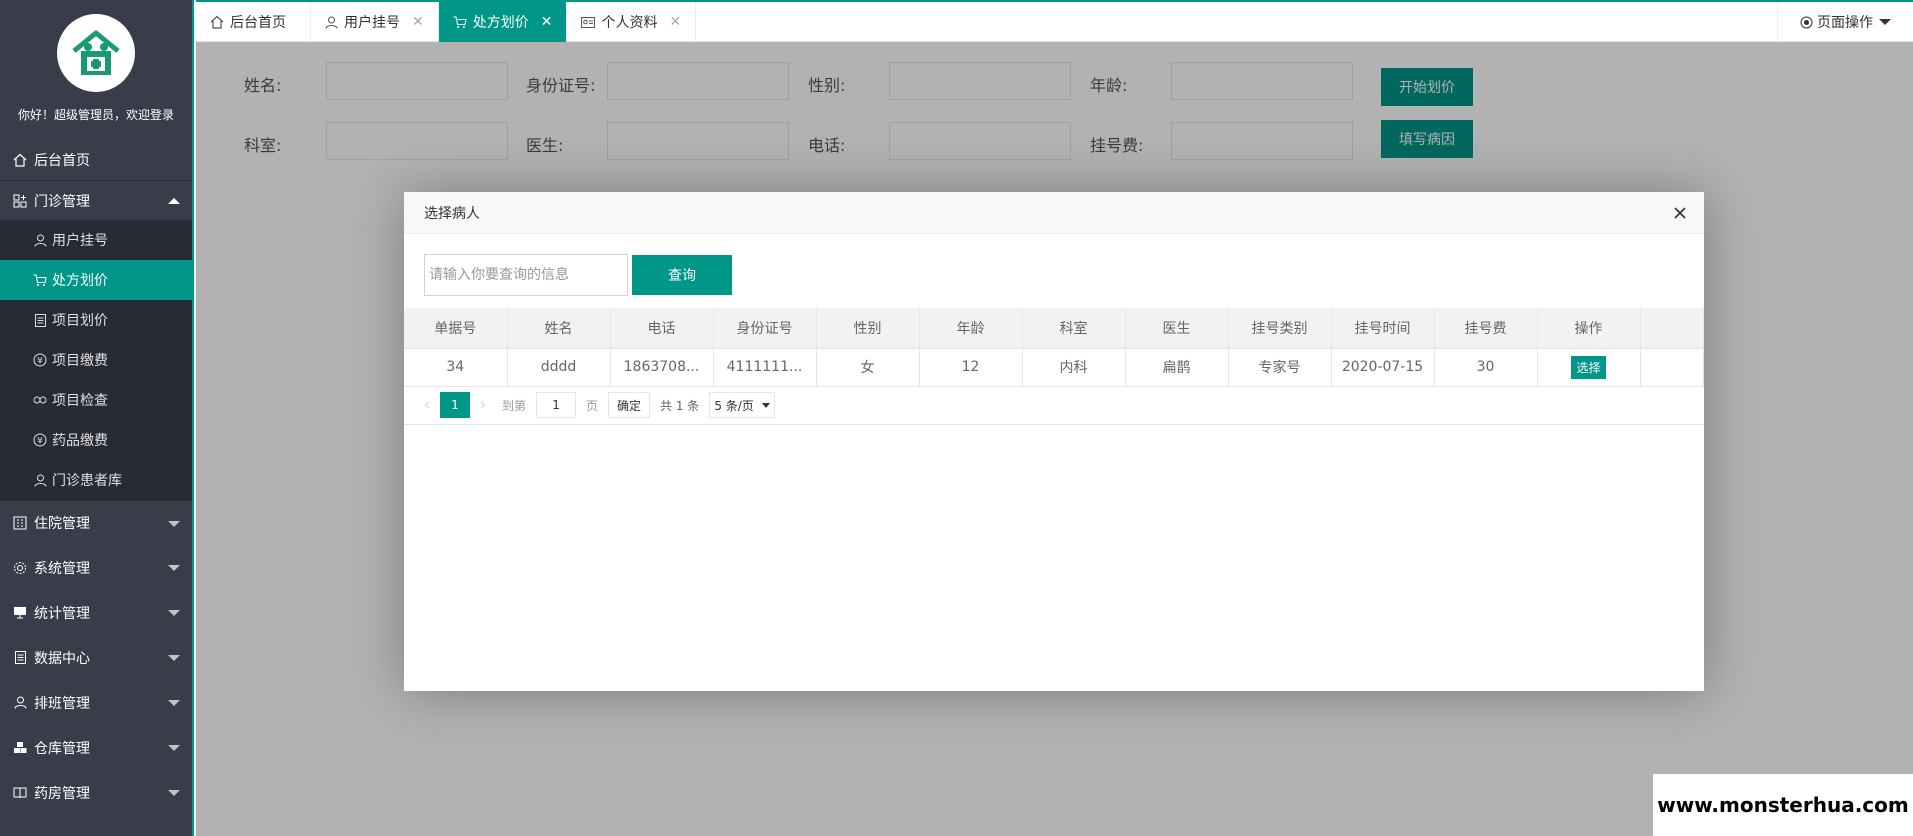 The width and height of the screenshot is (1913, 836). I want to click on nav-pharmacy: 药房管理, so click(96, 792).